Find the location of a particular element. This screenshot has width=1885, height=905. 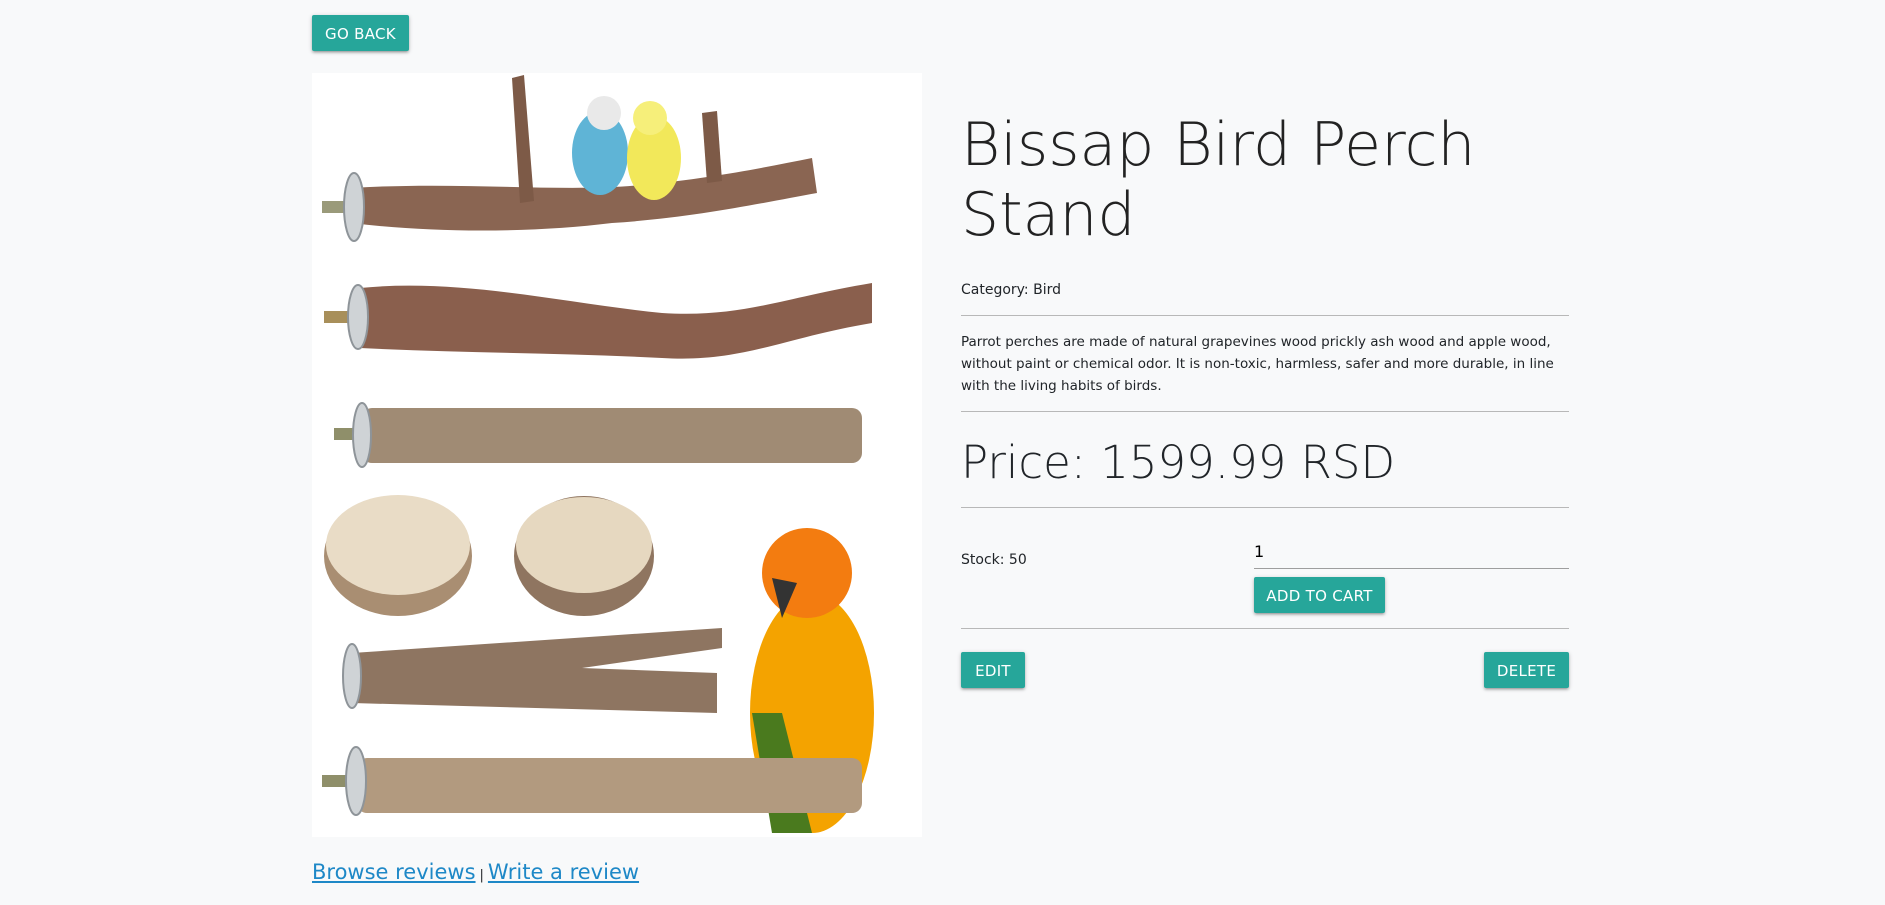

product-title: Bissap Bird Perch Stand is located at coordinates (1218, 180).